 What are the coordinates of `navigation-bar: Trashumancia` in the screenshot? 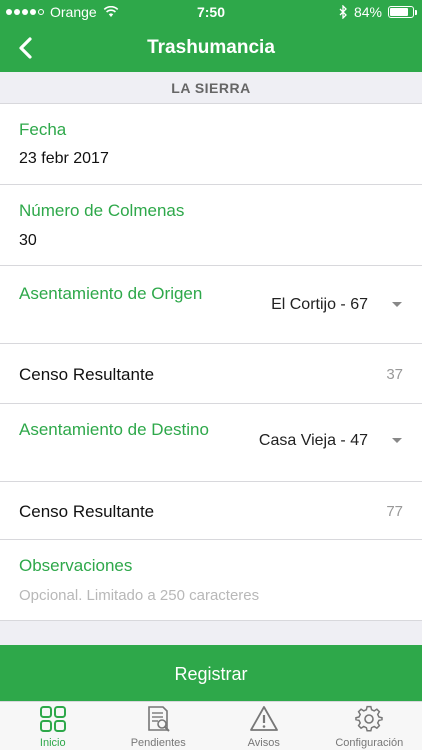 It's located at (211, 48).